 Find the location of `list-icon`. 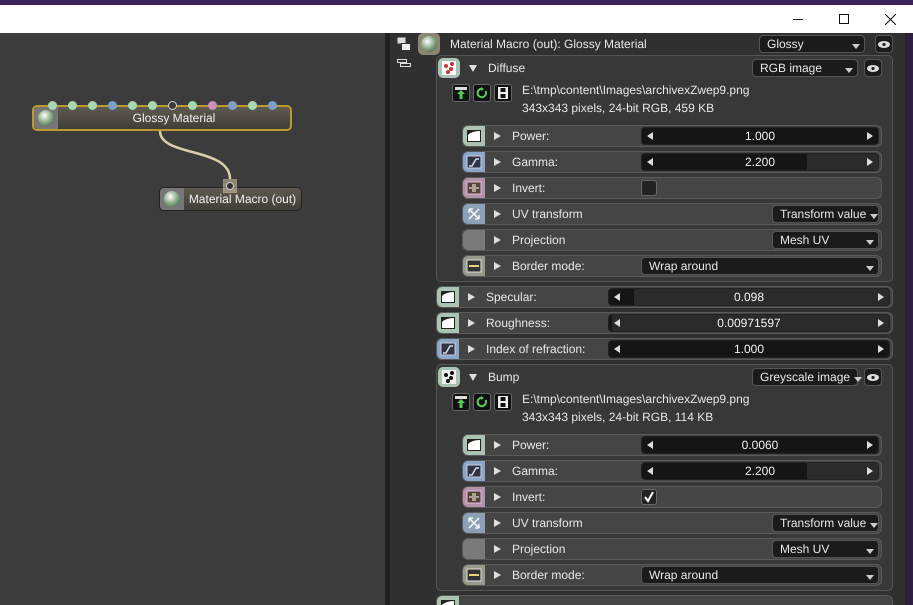

list-icon is located at coordinates (404, 63).